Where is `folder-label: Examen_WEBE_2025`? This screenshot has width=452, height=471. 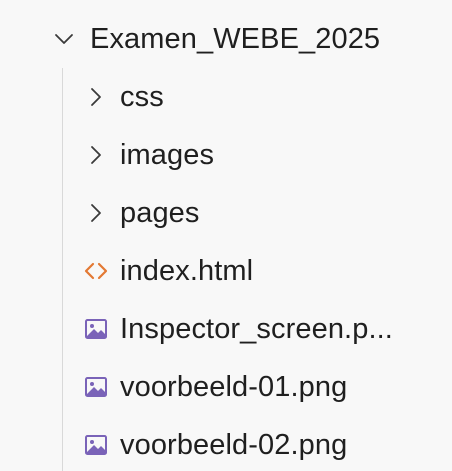 folder-label: Examen_WEBE_2025 is located at coordinates (235, 38).